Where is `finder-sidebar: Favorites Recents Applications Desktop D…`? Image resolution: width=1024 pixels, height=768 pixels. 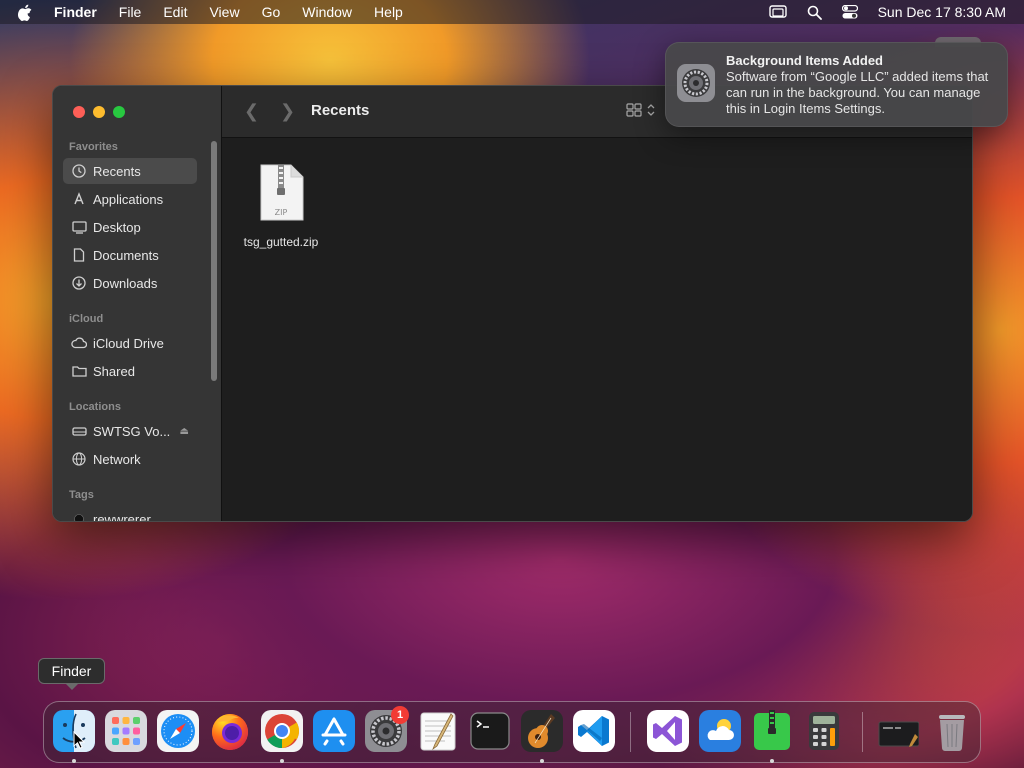
finder-sidebar: Favorites Recents Applications Desktop D… is located at coordinates (137, 303).